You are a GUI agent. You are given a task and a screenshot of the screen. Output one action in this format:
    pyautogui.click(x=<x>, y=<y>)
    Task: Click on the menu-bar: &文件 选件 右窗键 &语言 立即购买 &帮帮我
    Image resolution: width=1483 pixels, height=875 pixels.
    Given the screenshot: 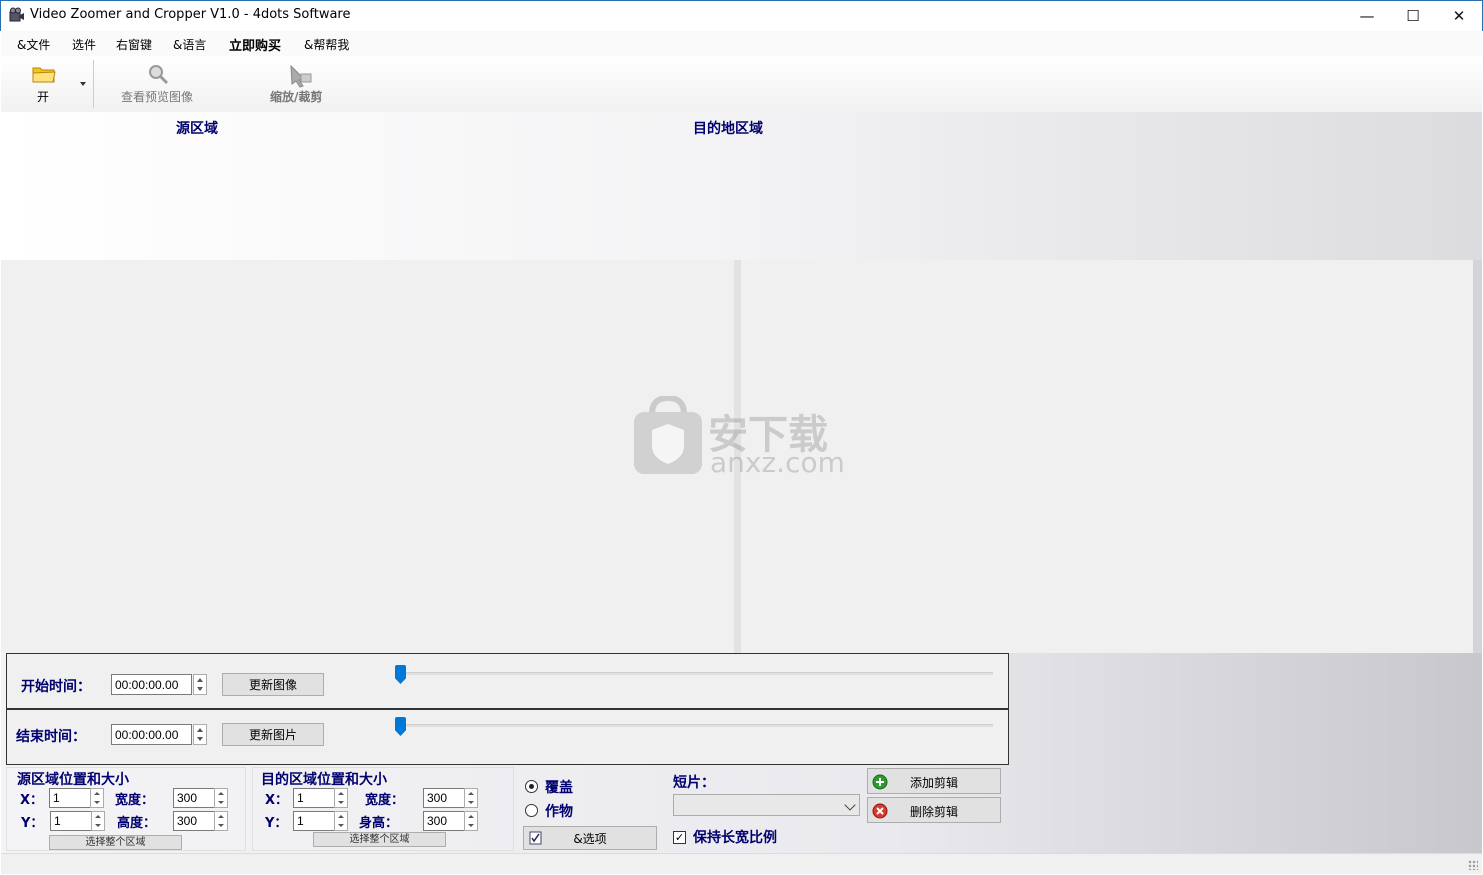 What is the action you would take?
    pyautogui.click(x=741, y=43)
    